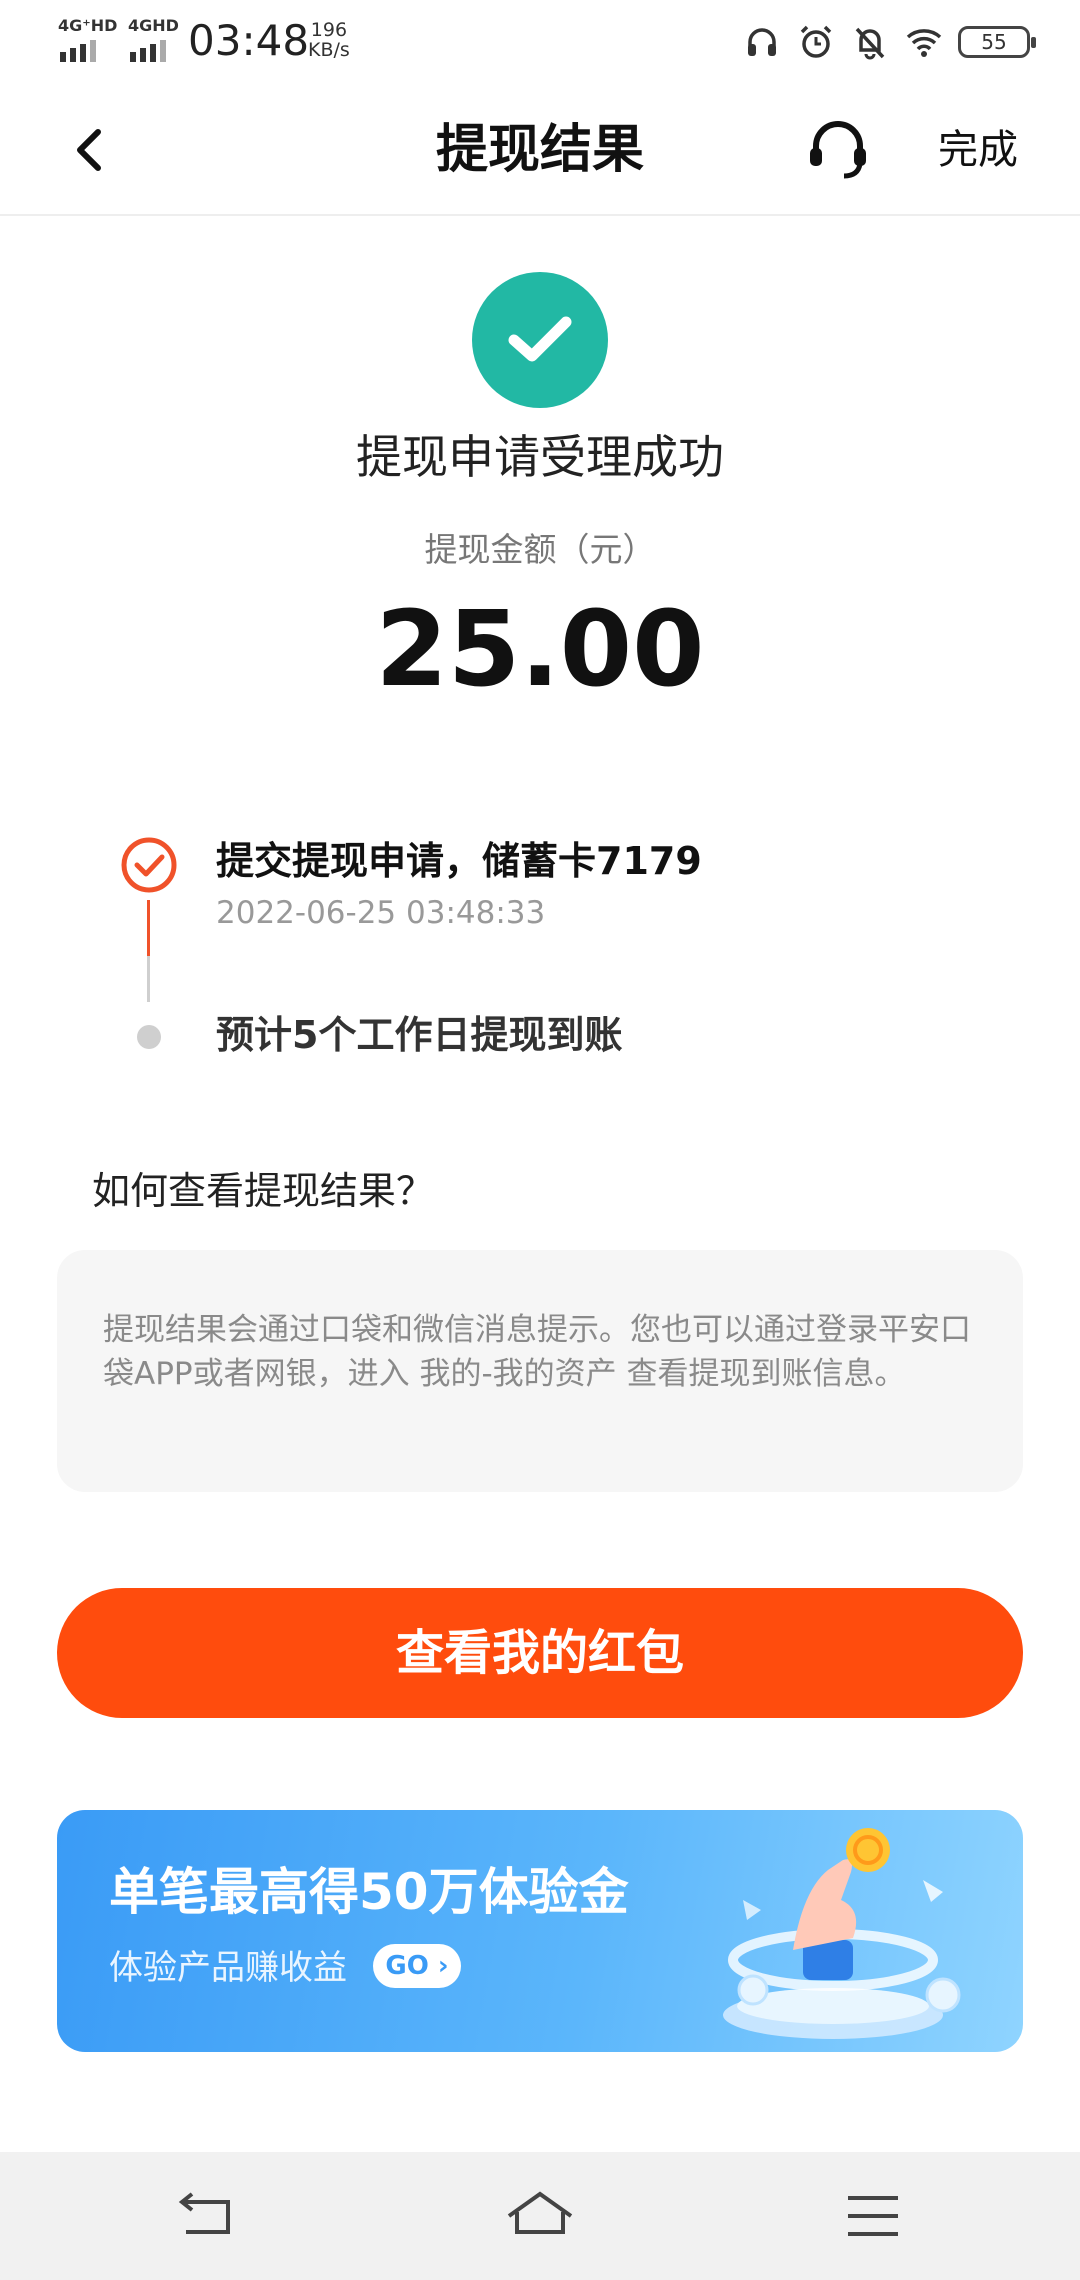 The height and width of the screenshot is (2280, 1080). I want to click on signal-label-2: 4GHD, so click(153, 25).